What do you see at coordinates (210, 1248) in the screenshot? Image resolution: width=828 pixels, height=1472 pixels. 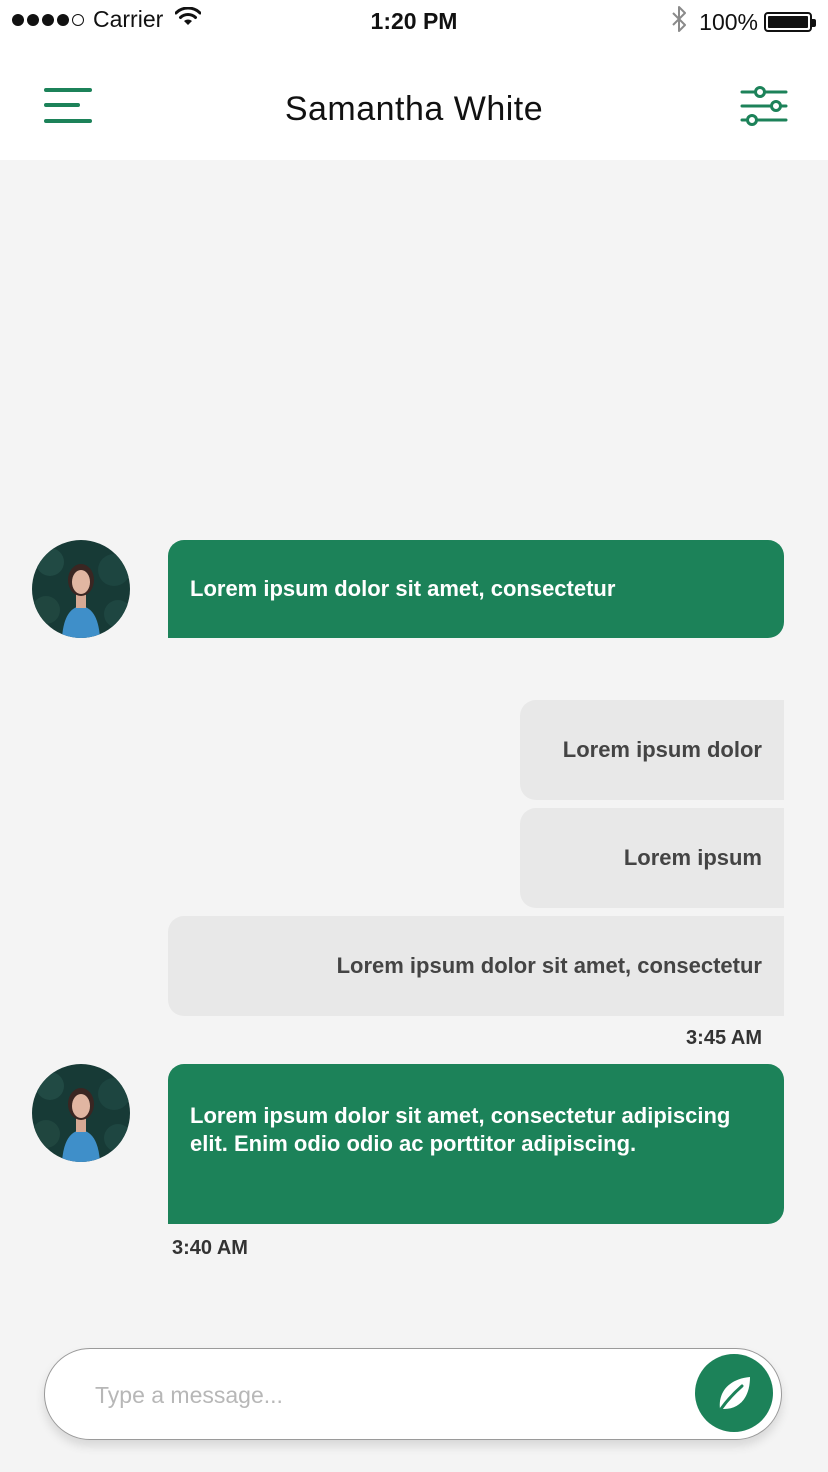 I see `message-timestamp: 3:40 AM` at bounding box center [210, 1248].